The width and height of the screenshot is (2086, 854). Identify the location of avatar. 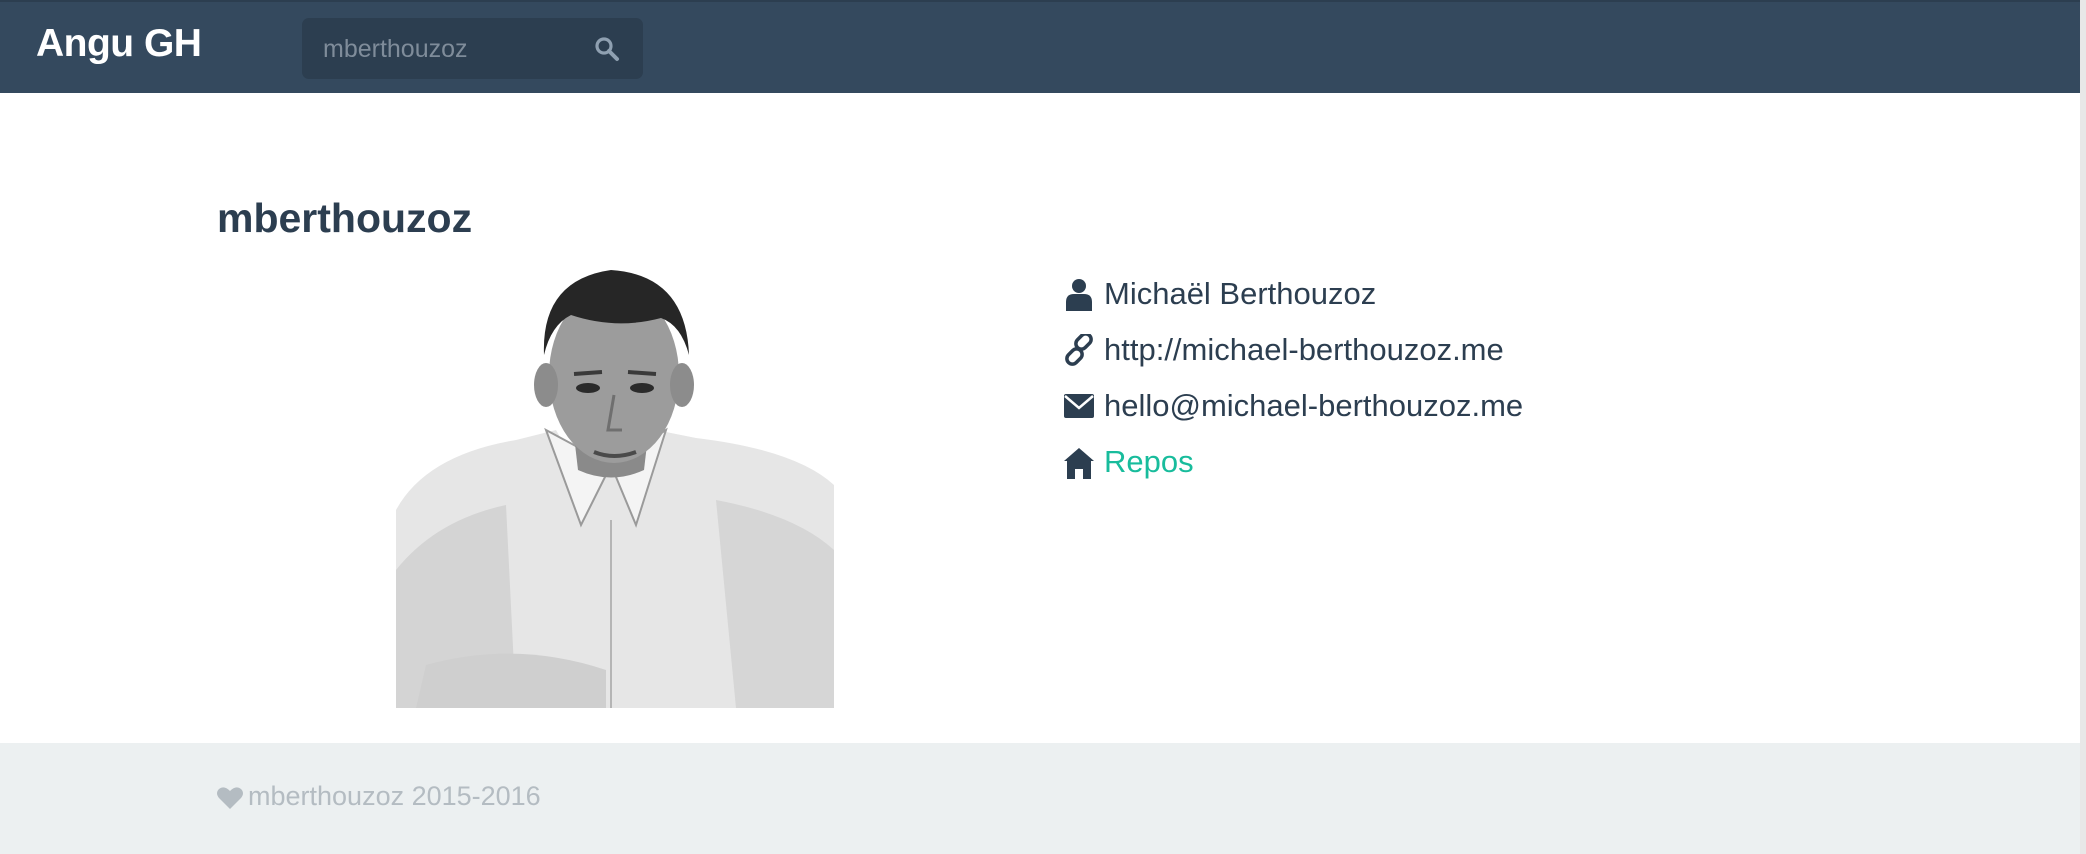
(615, 489).